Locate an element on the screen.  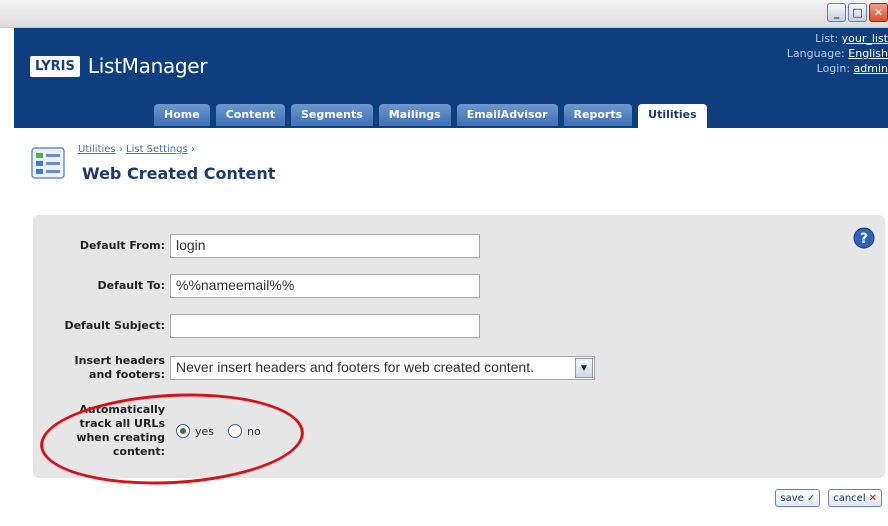
radio-selected-icon is located at coordinates (183, 431).